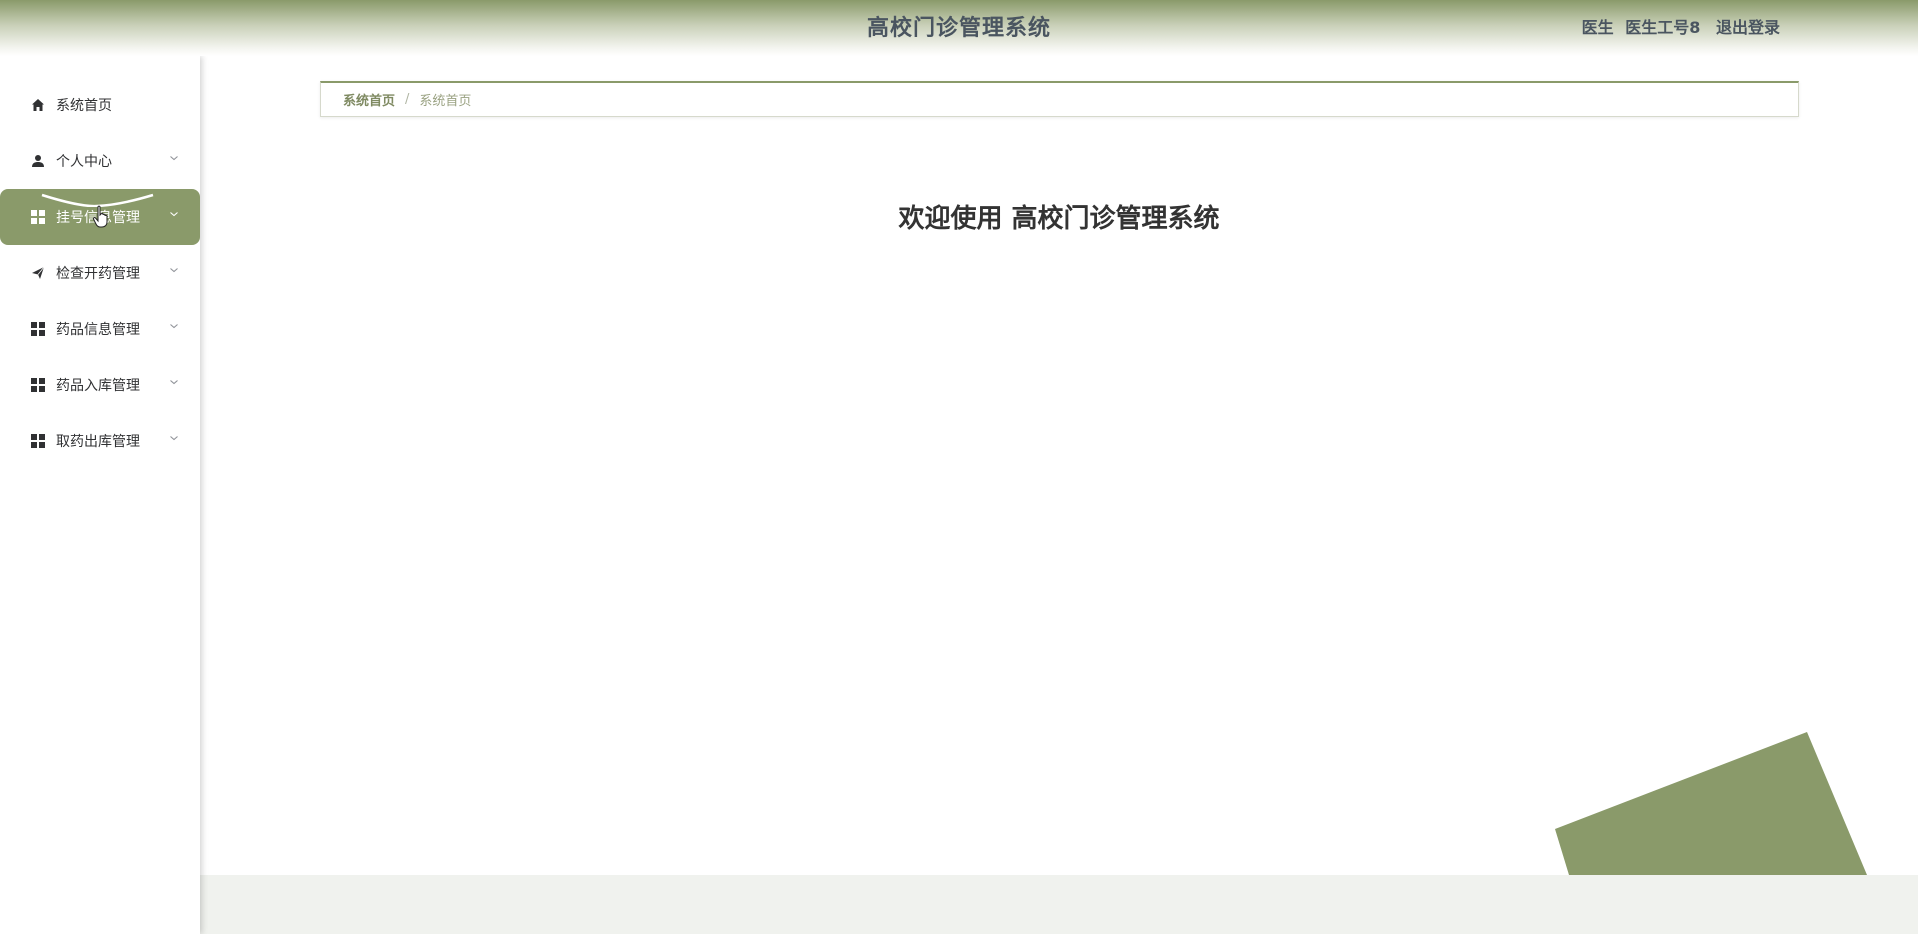  Describe the element at coordinates (1711, 803) in the screenshot. I see `decorative-shape` at that location.